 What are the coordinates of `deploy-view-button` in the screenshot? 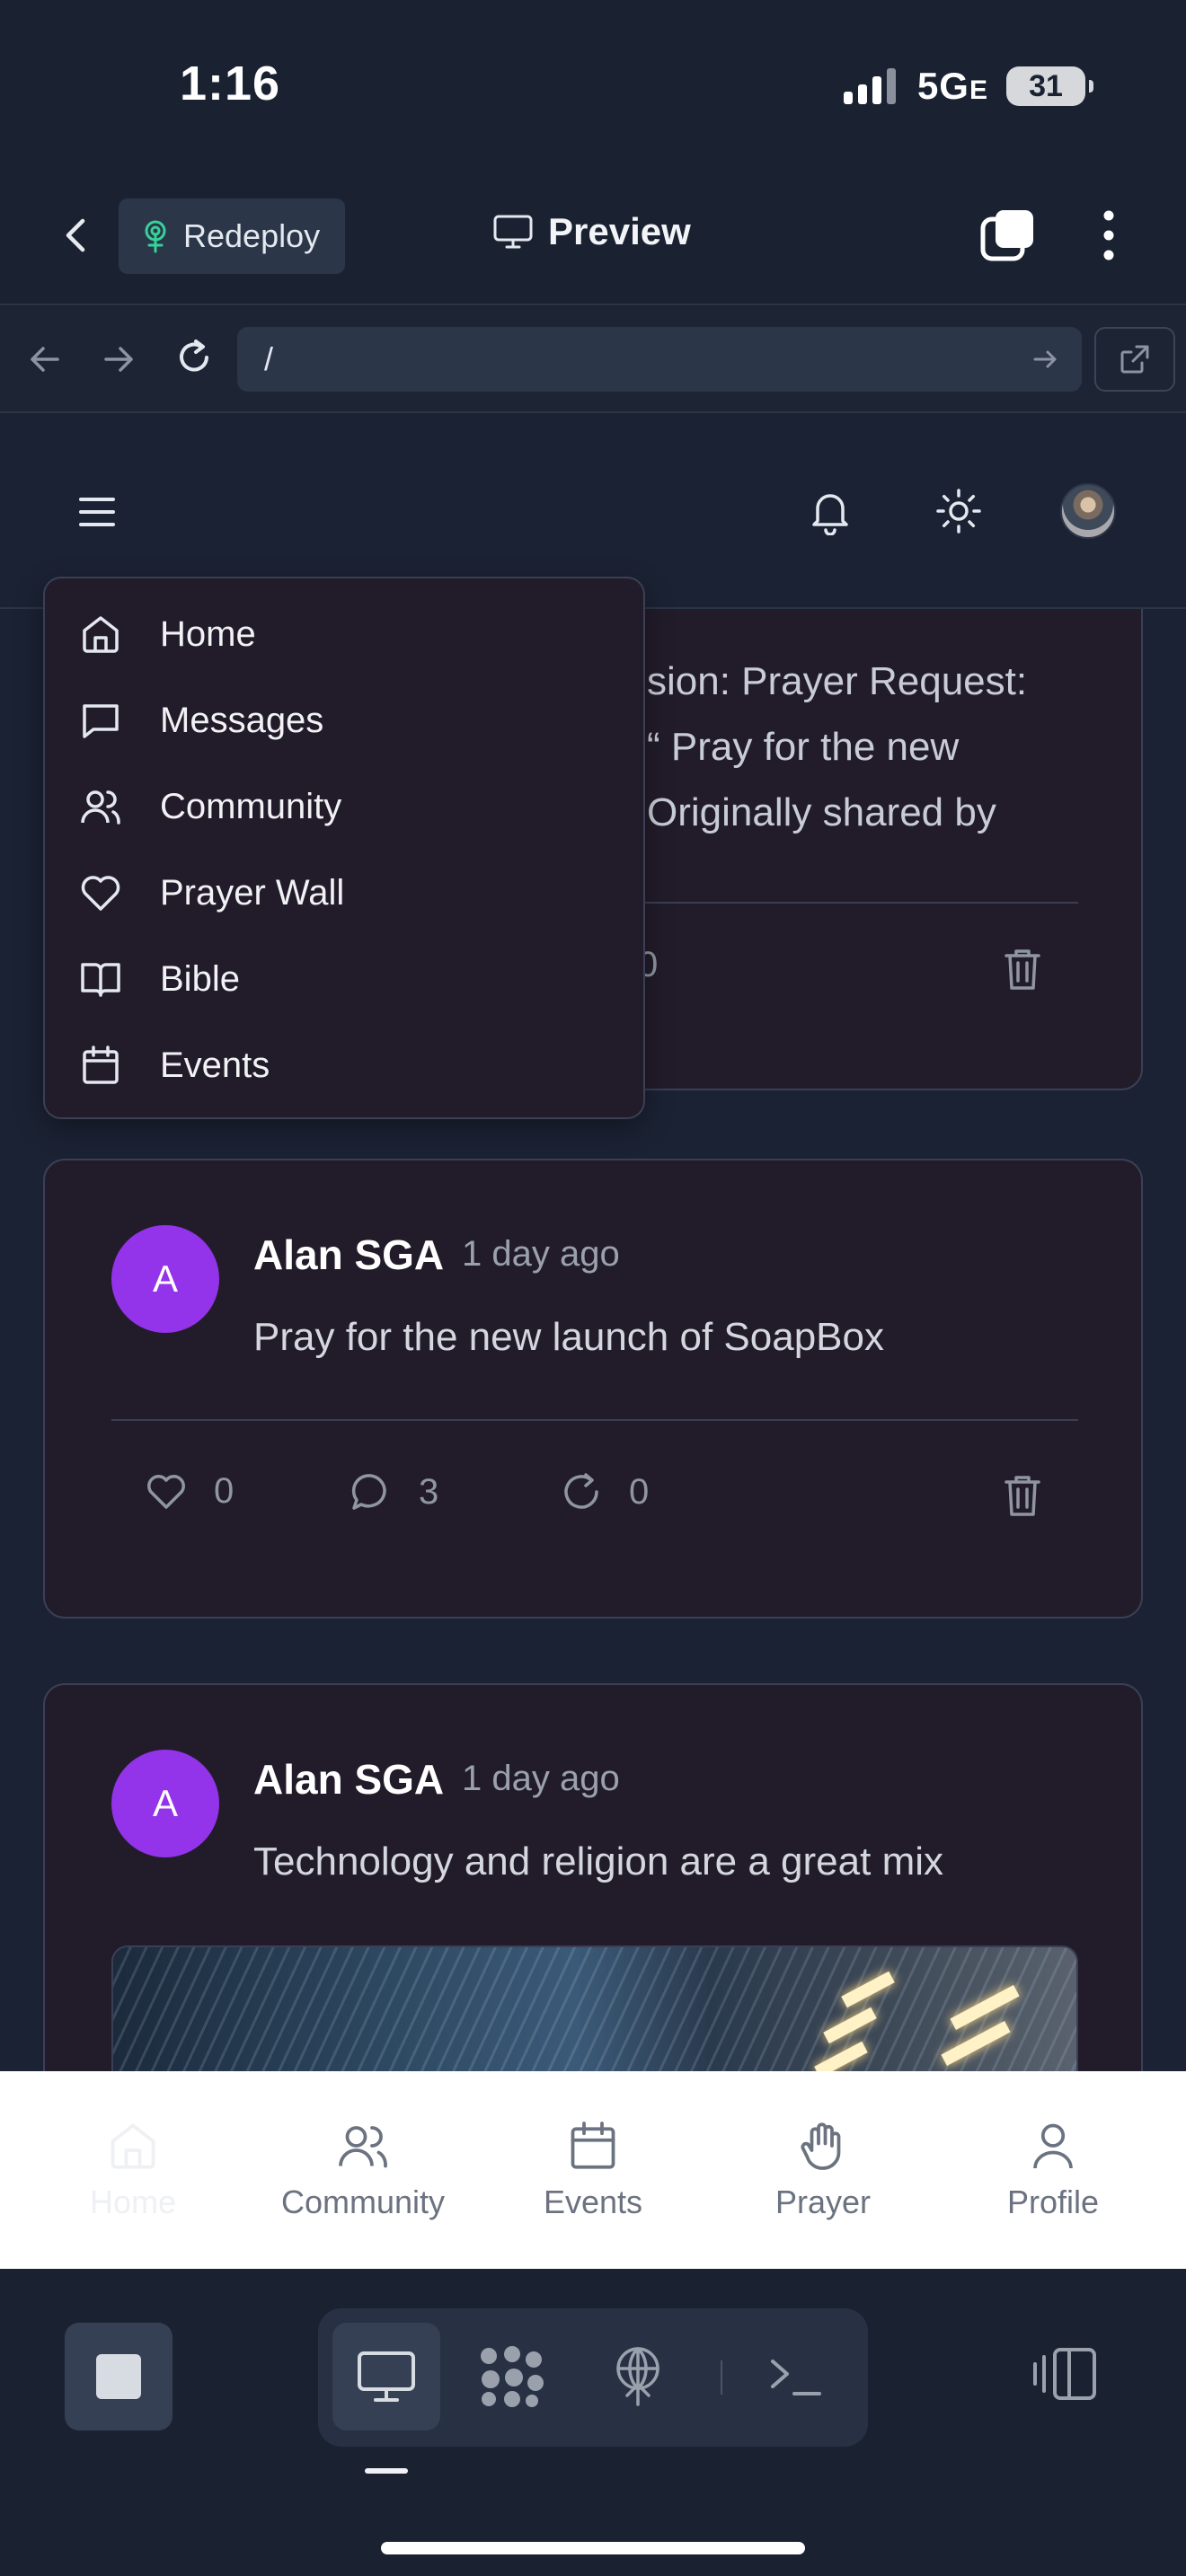 It's located at (638, 2376).